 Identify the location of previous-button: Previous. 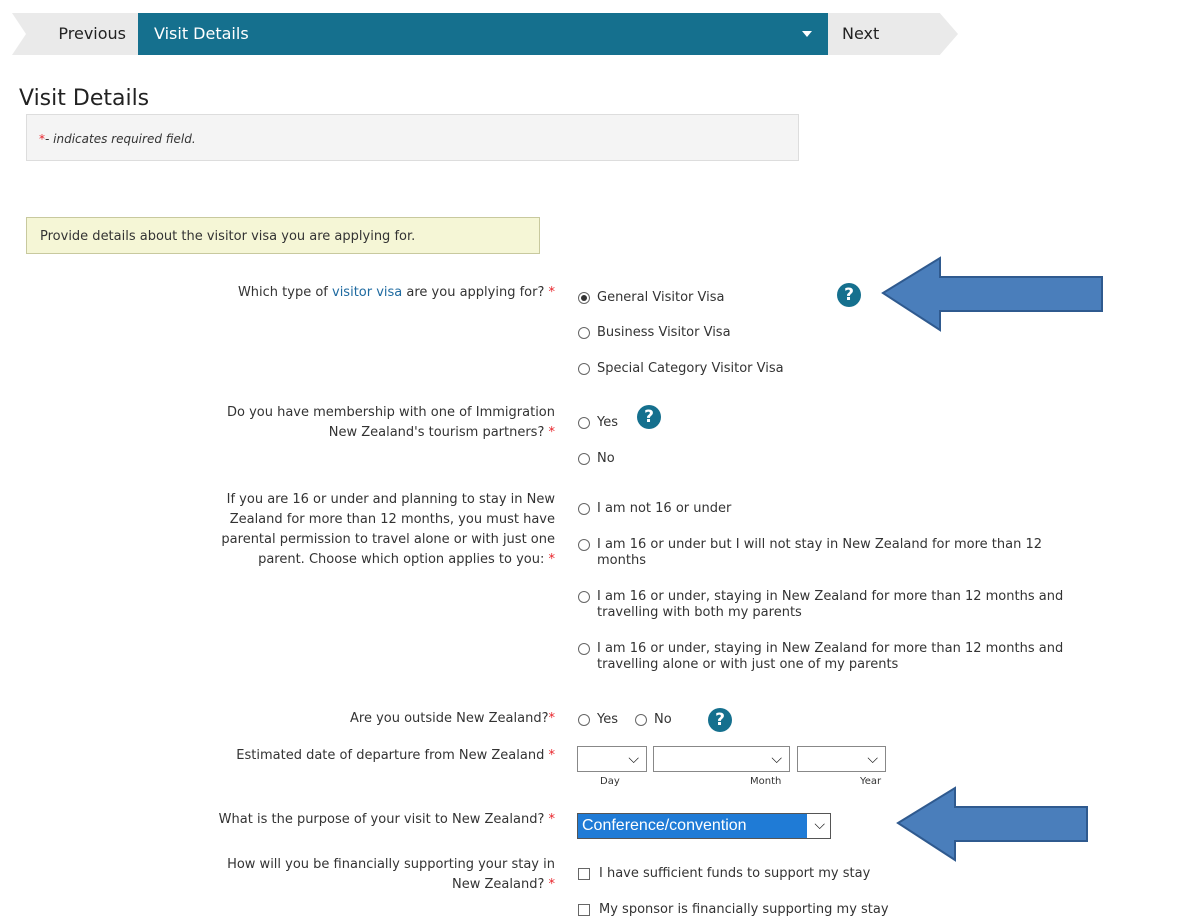
(76, 34).